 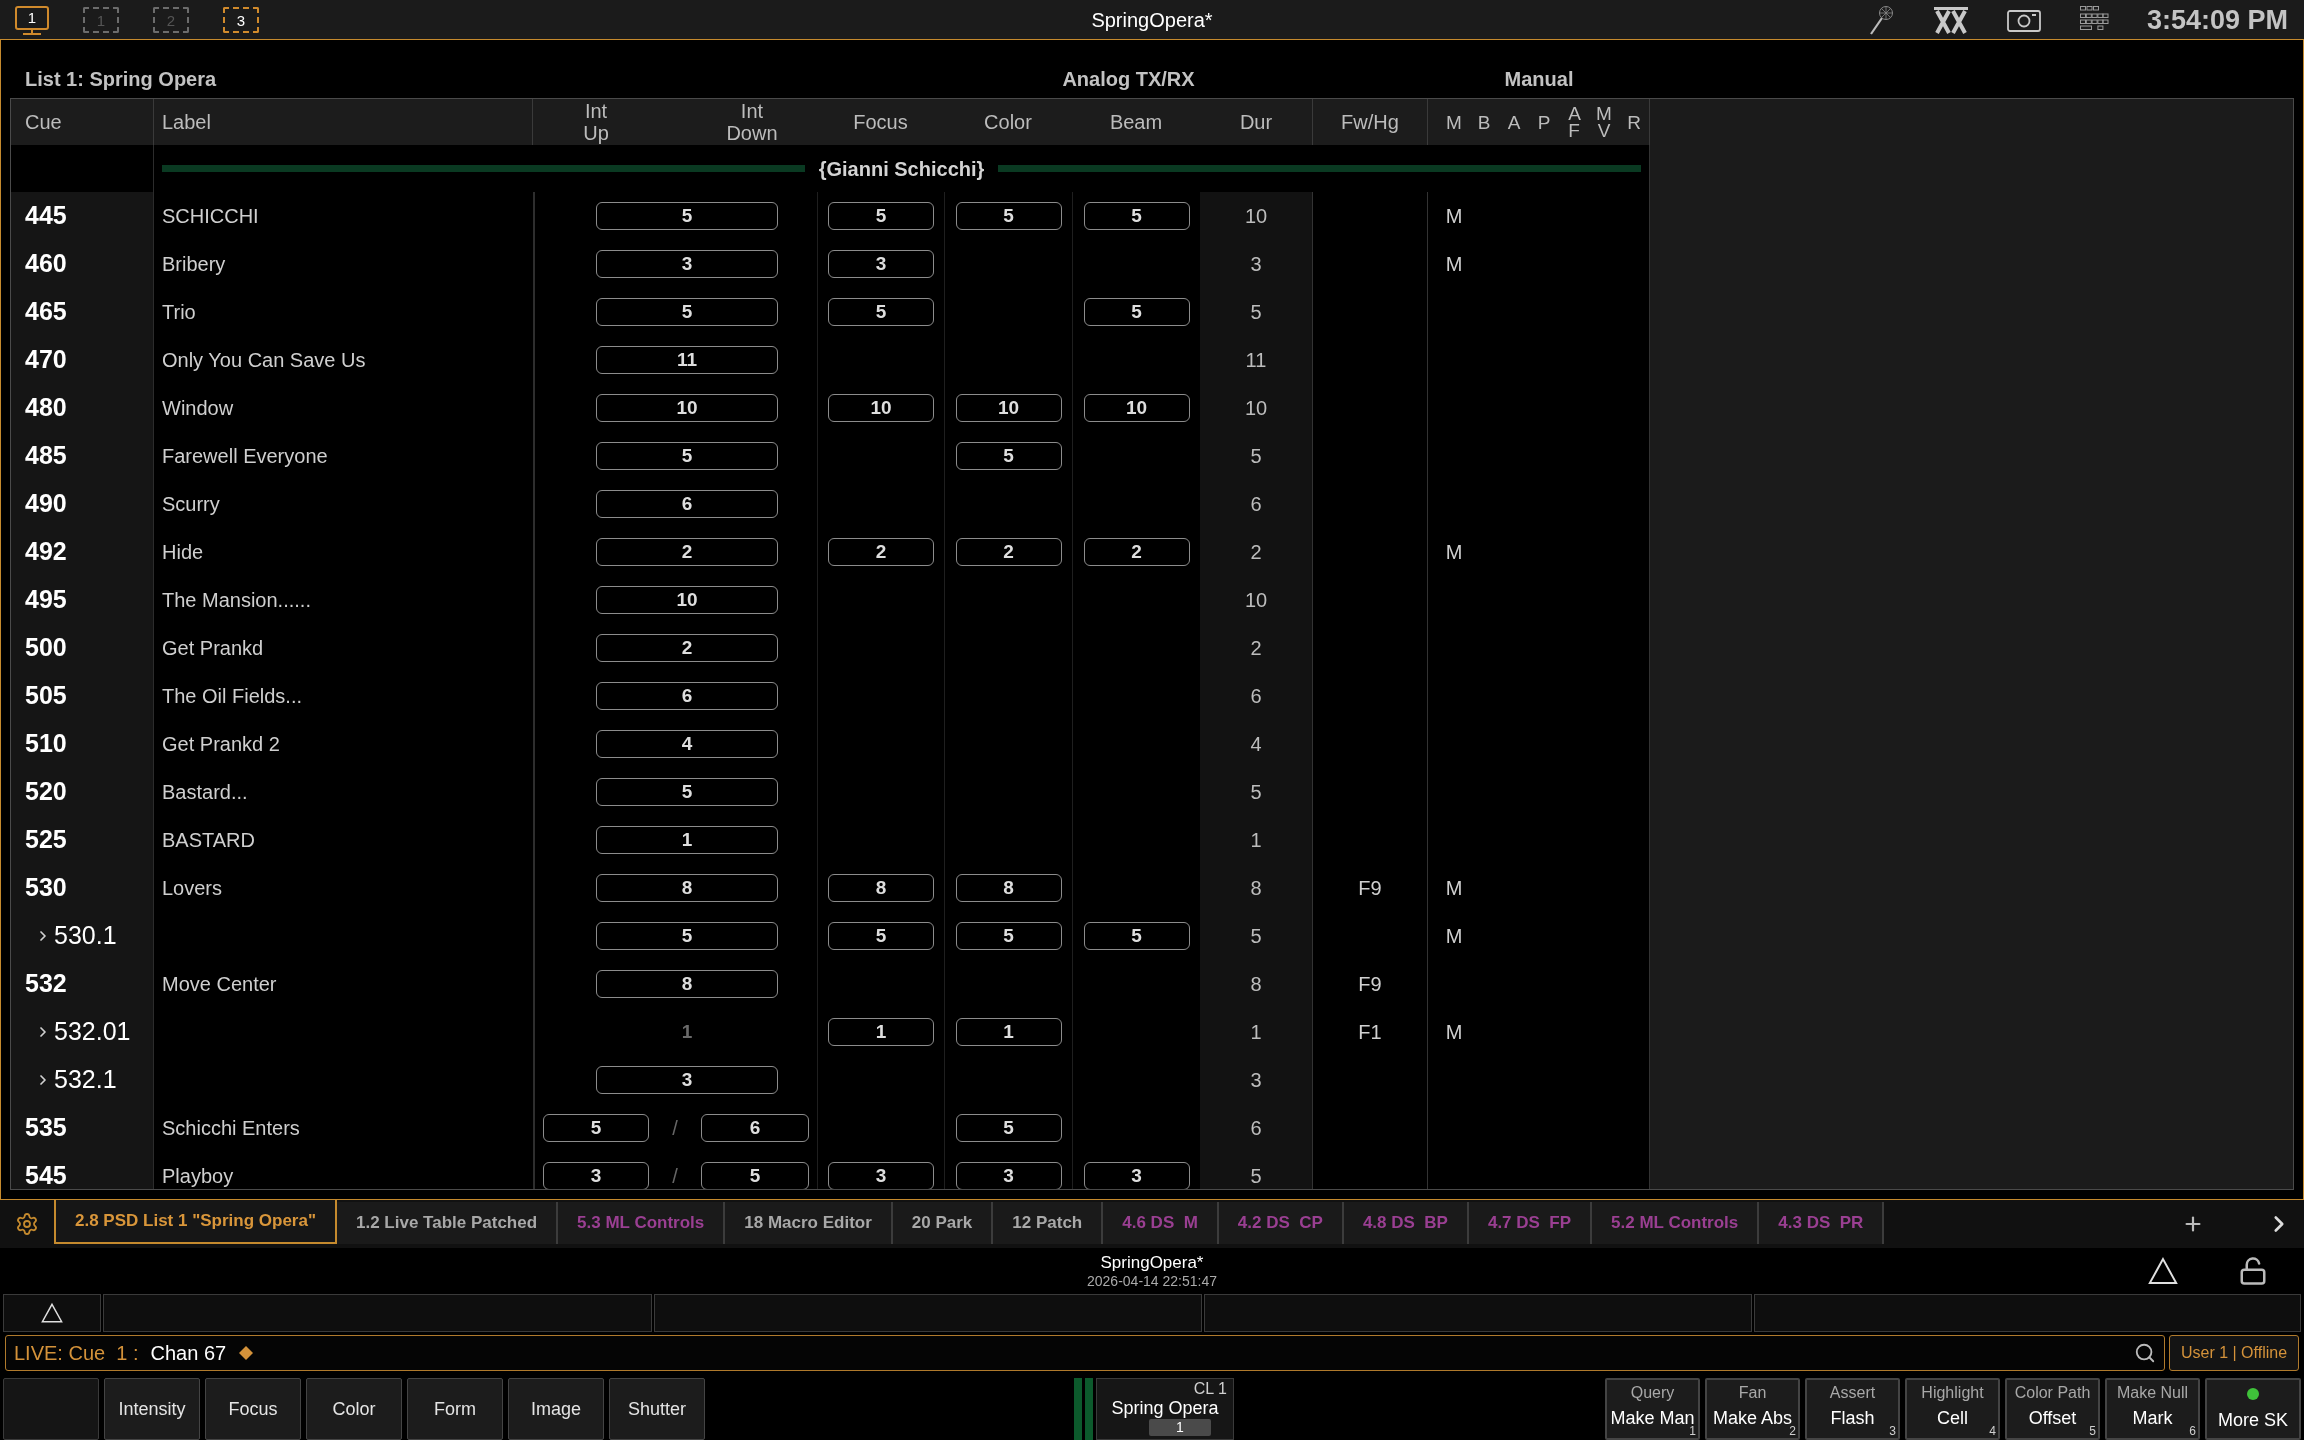 I want to click on focus-time: 3, so click(x=881, y=264).